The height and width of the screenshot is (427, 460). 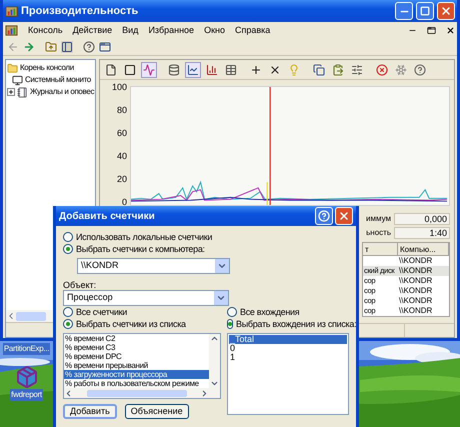 What do you see at coordinates (431, 30) in the screenshot?
I see `mdi-restore-icon` at bounding box center [431, 30].